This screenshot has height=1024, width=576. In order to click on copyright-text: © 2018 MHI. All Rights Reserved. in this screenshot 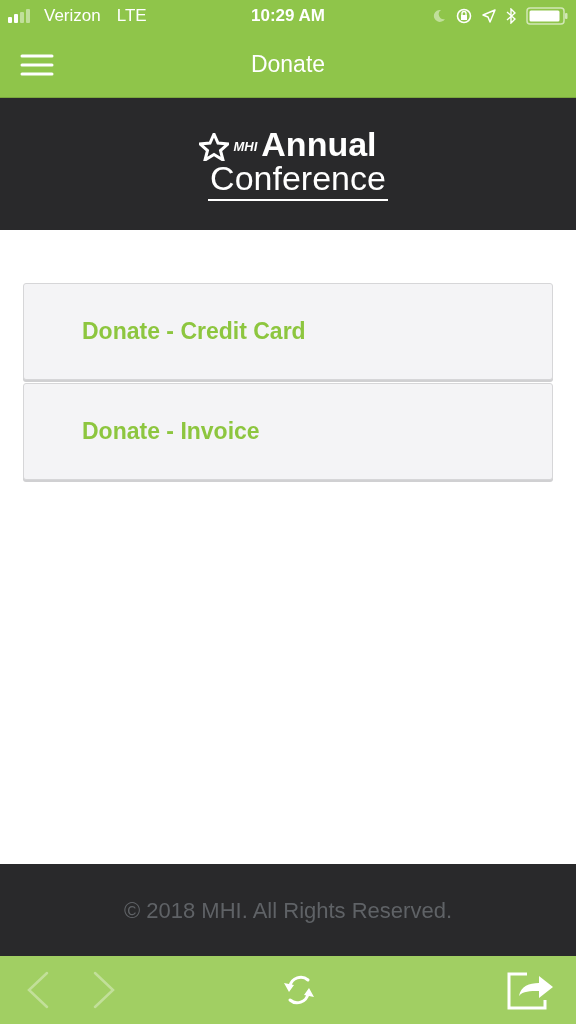, I will do `click(288, 910)`.